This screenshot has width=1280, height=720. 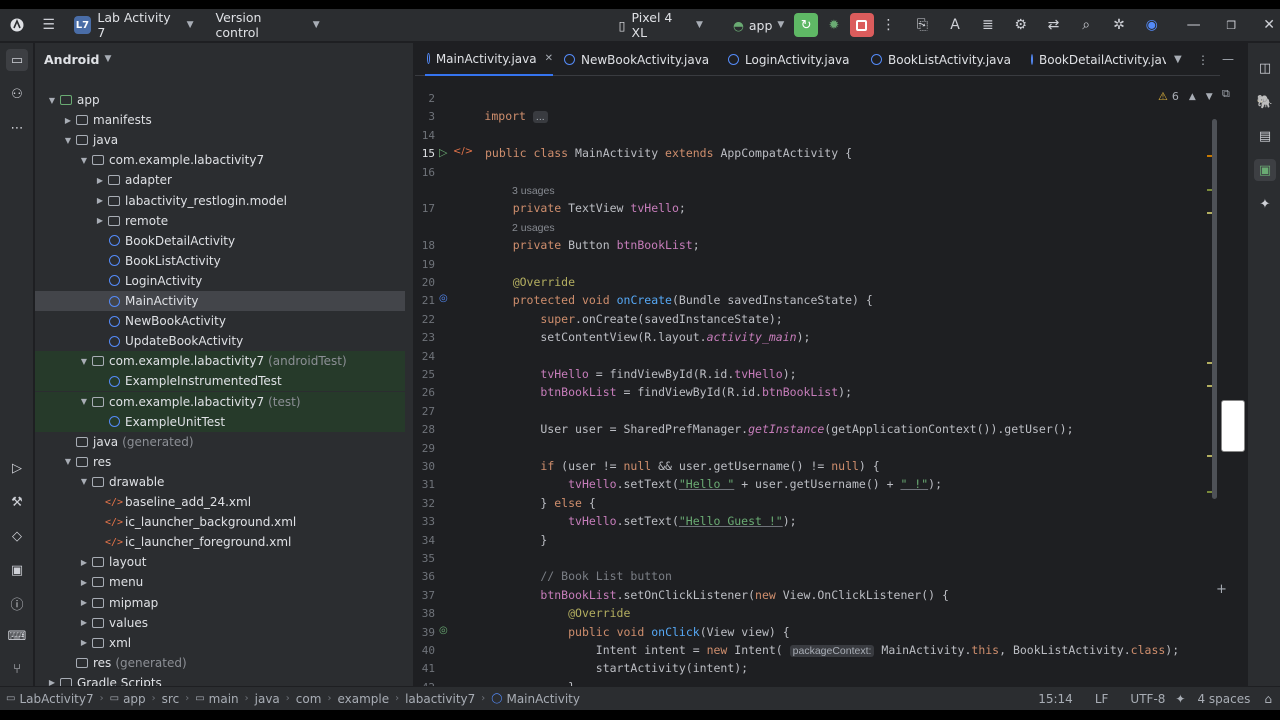 What do you see at coordinates (889, 25) in the screenshot?
I see `more-actions-icon: ⋮` at bounding box center [889, 25].